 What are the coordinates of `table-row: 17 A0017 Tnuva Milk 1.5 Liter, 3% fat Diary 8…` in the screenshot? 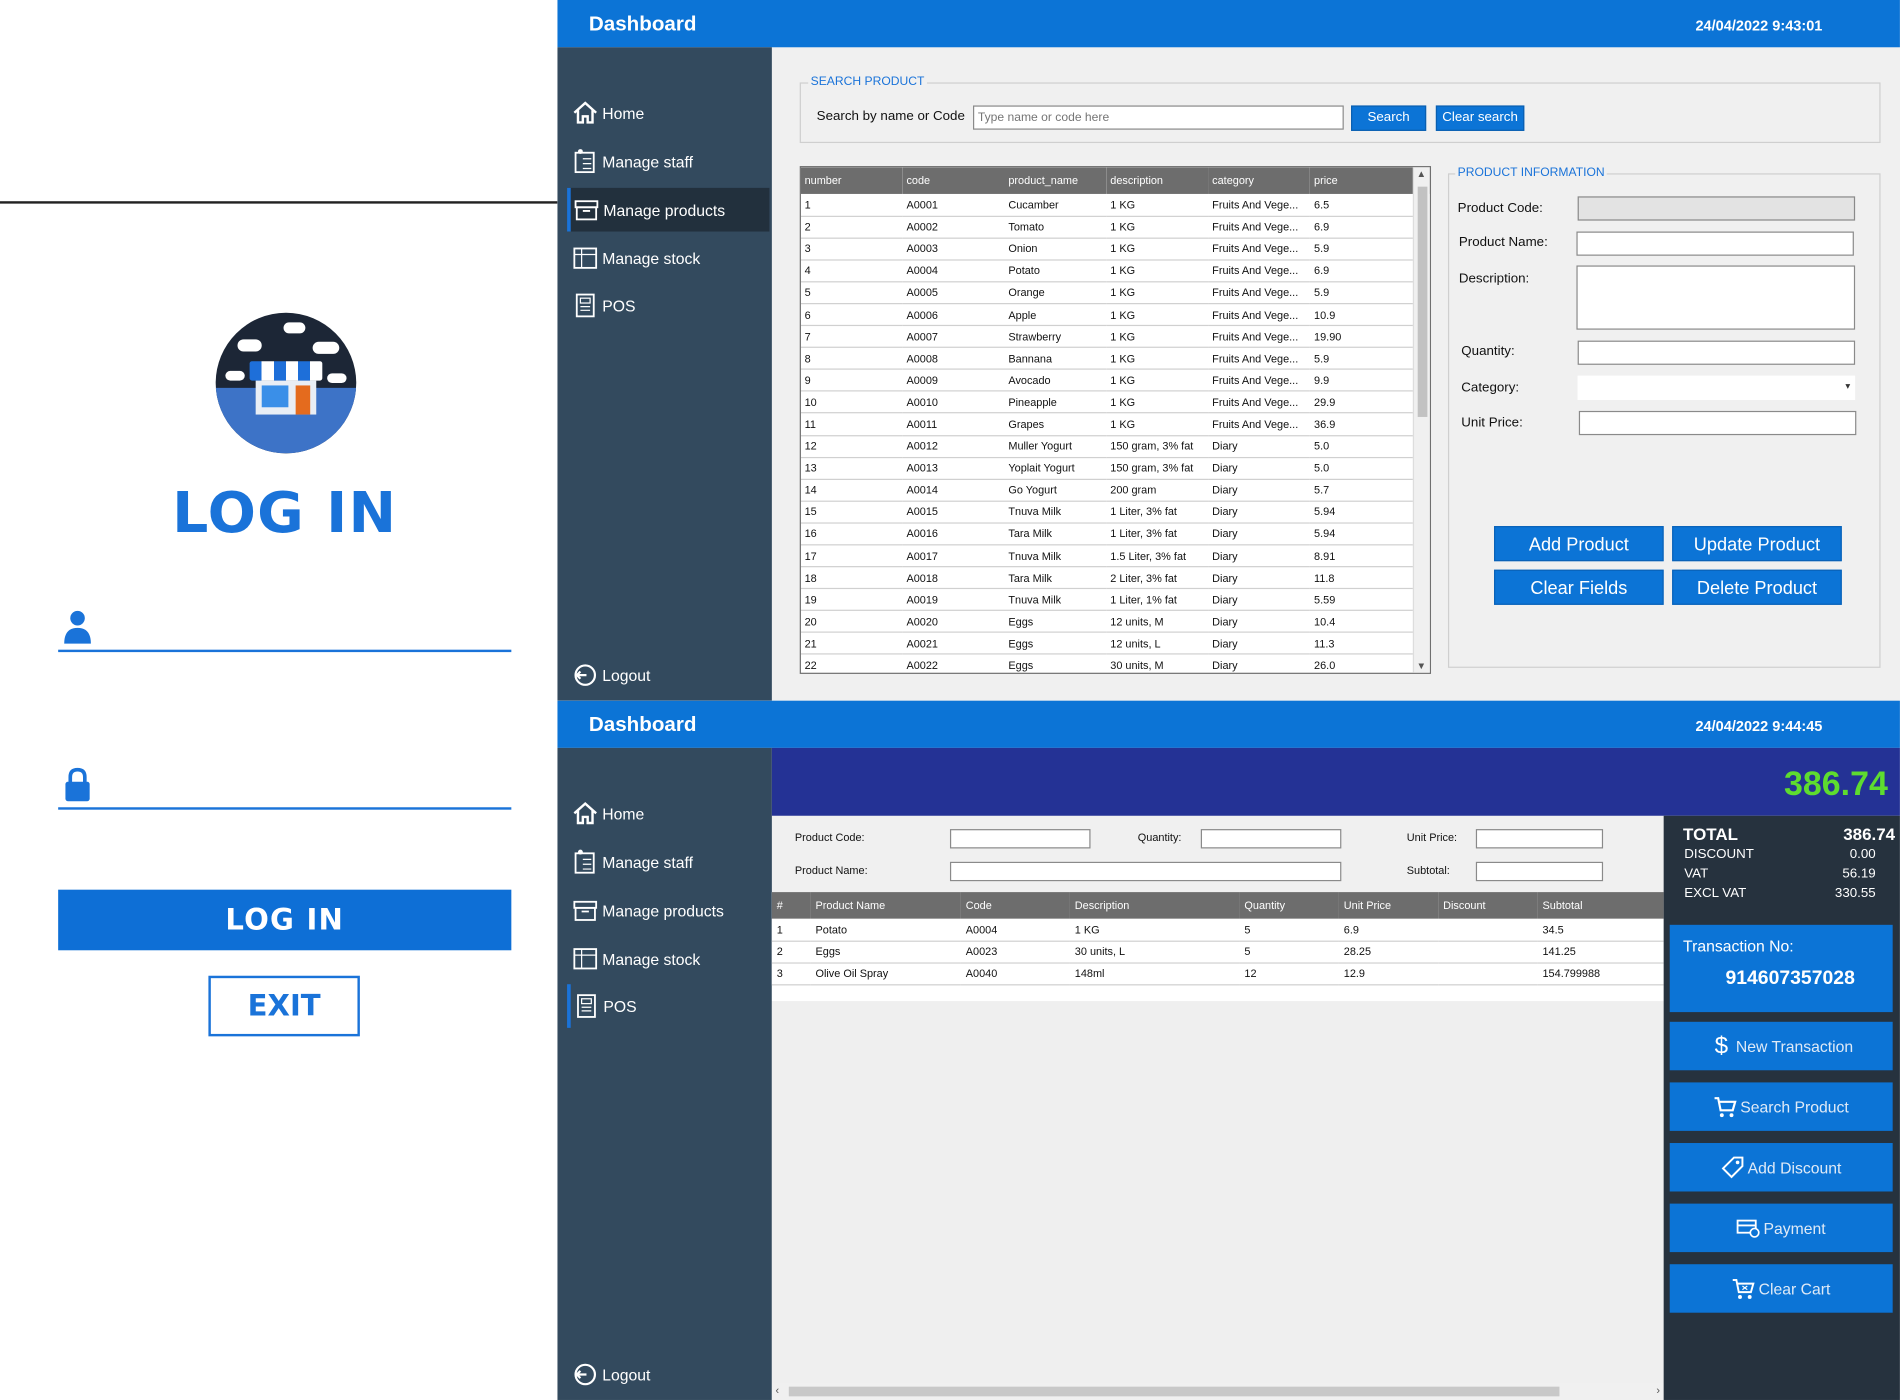 It's located at (1115, 556).